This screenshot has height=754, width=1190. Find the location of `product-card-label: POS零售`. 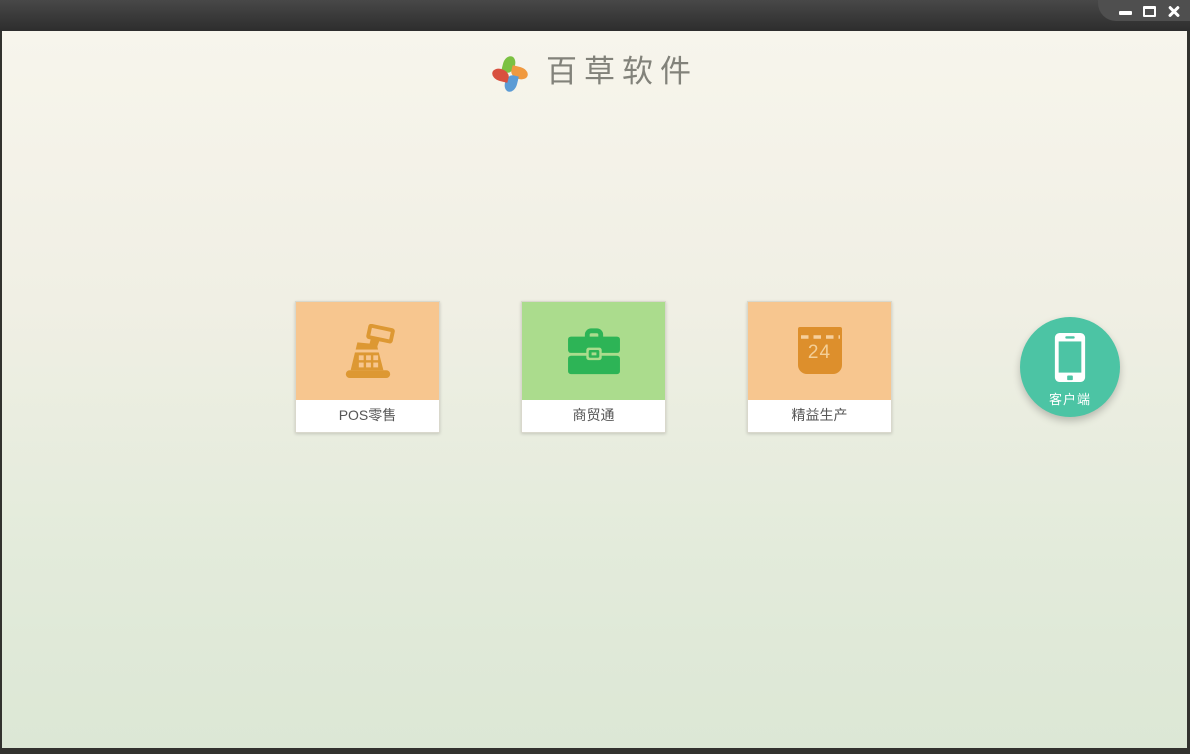

product-card-label: POS零售 is located at coordinates (367, 415).